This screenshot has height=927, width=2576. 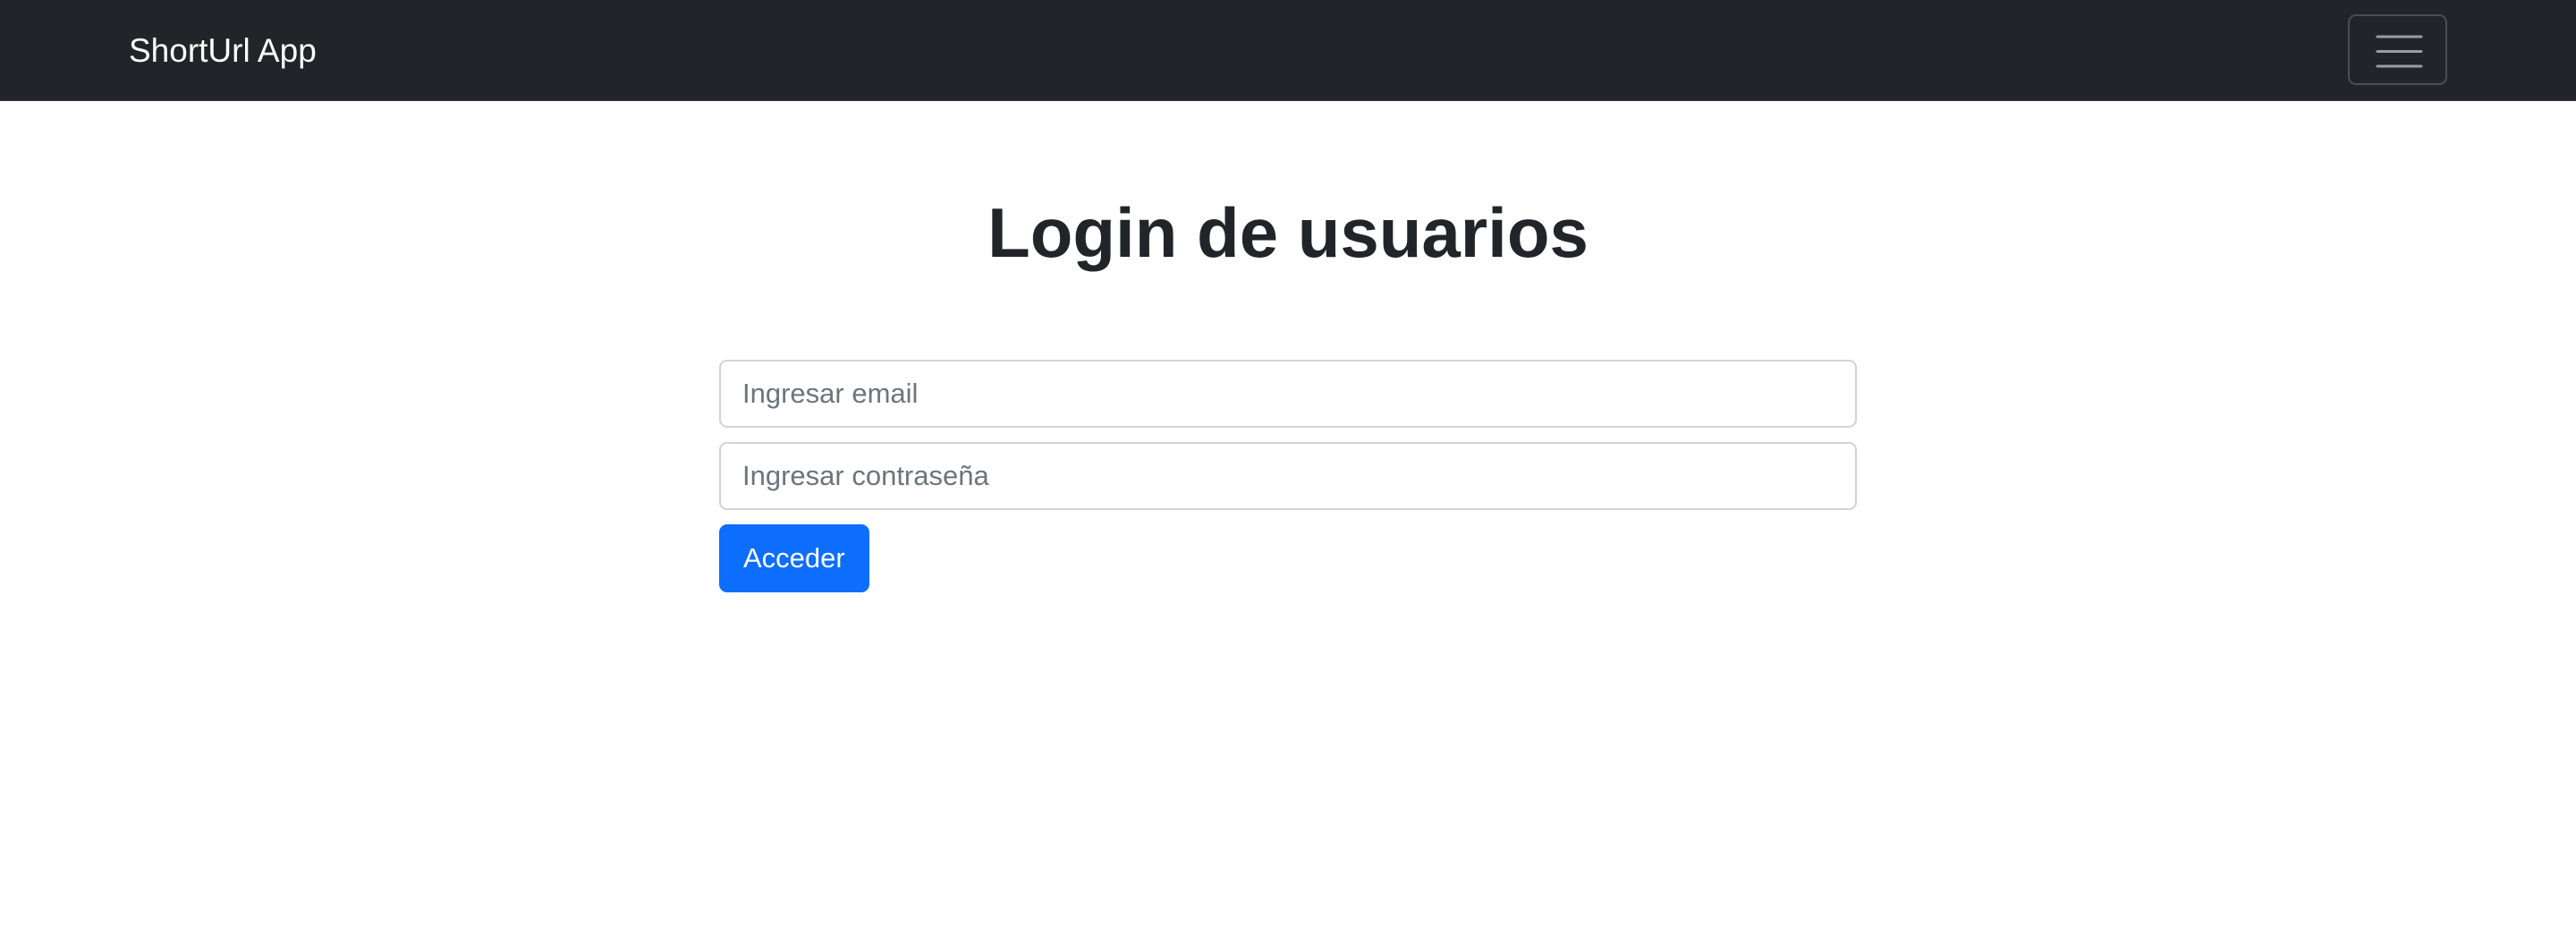 I want to click on page-title: Login de usuarios, so click(x=1288, y=232).